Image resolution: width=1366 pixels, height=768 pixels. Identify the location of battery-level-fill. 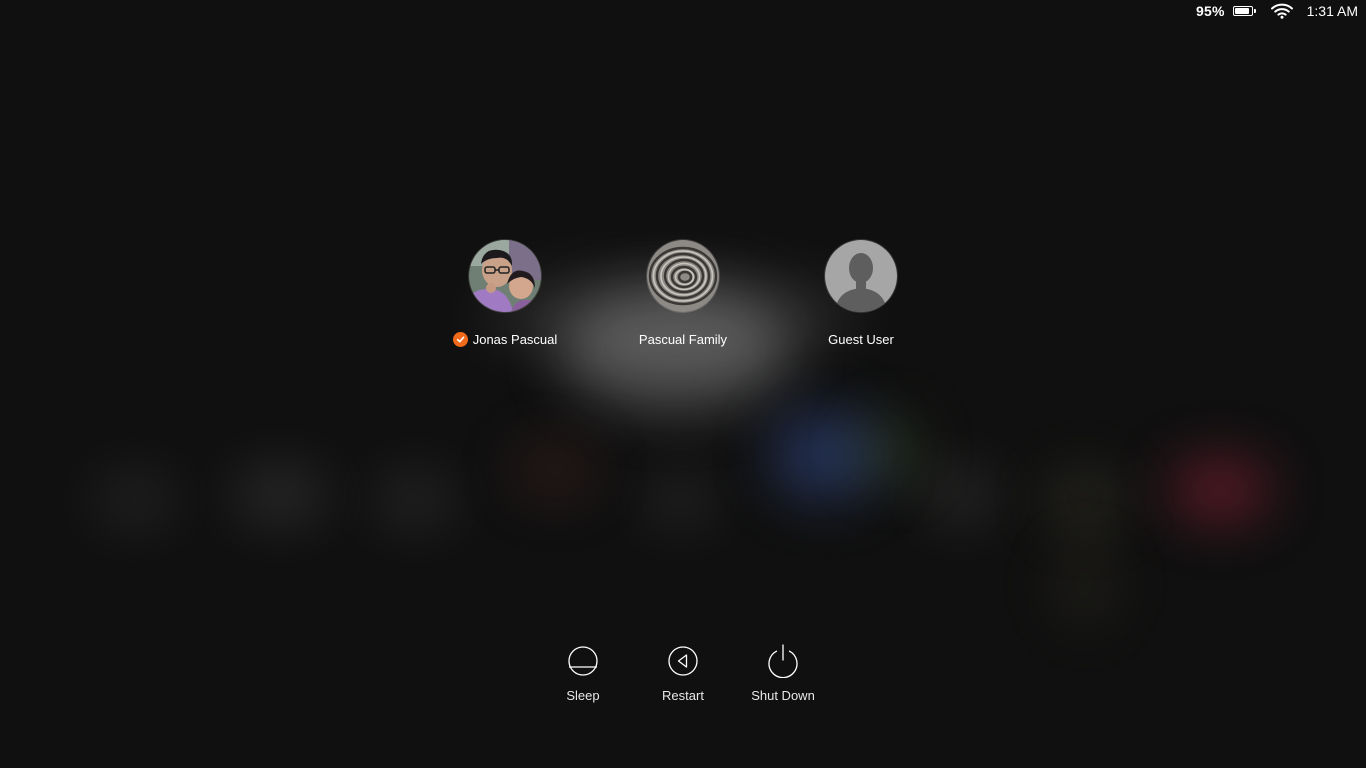
(1241, 11).